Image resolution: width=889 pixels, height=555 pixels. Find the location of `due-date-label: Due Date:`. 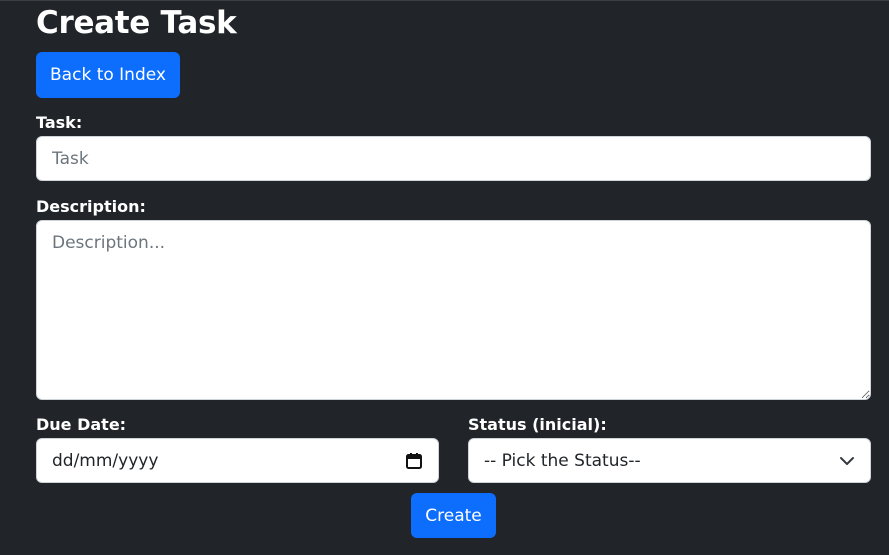

due-date-label: Due Date: is located at coordinates (81, 424).